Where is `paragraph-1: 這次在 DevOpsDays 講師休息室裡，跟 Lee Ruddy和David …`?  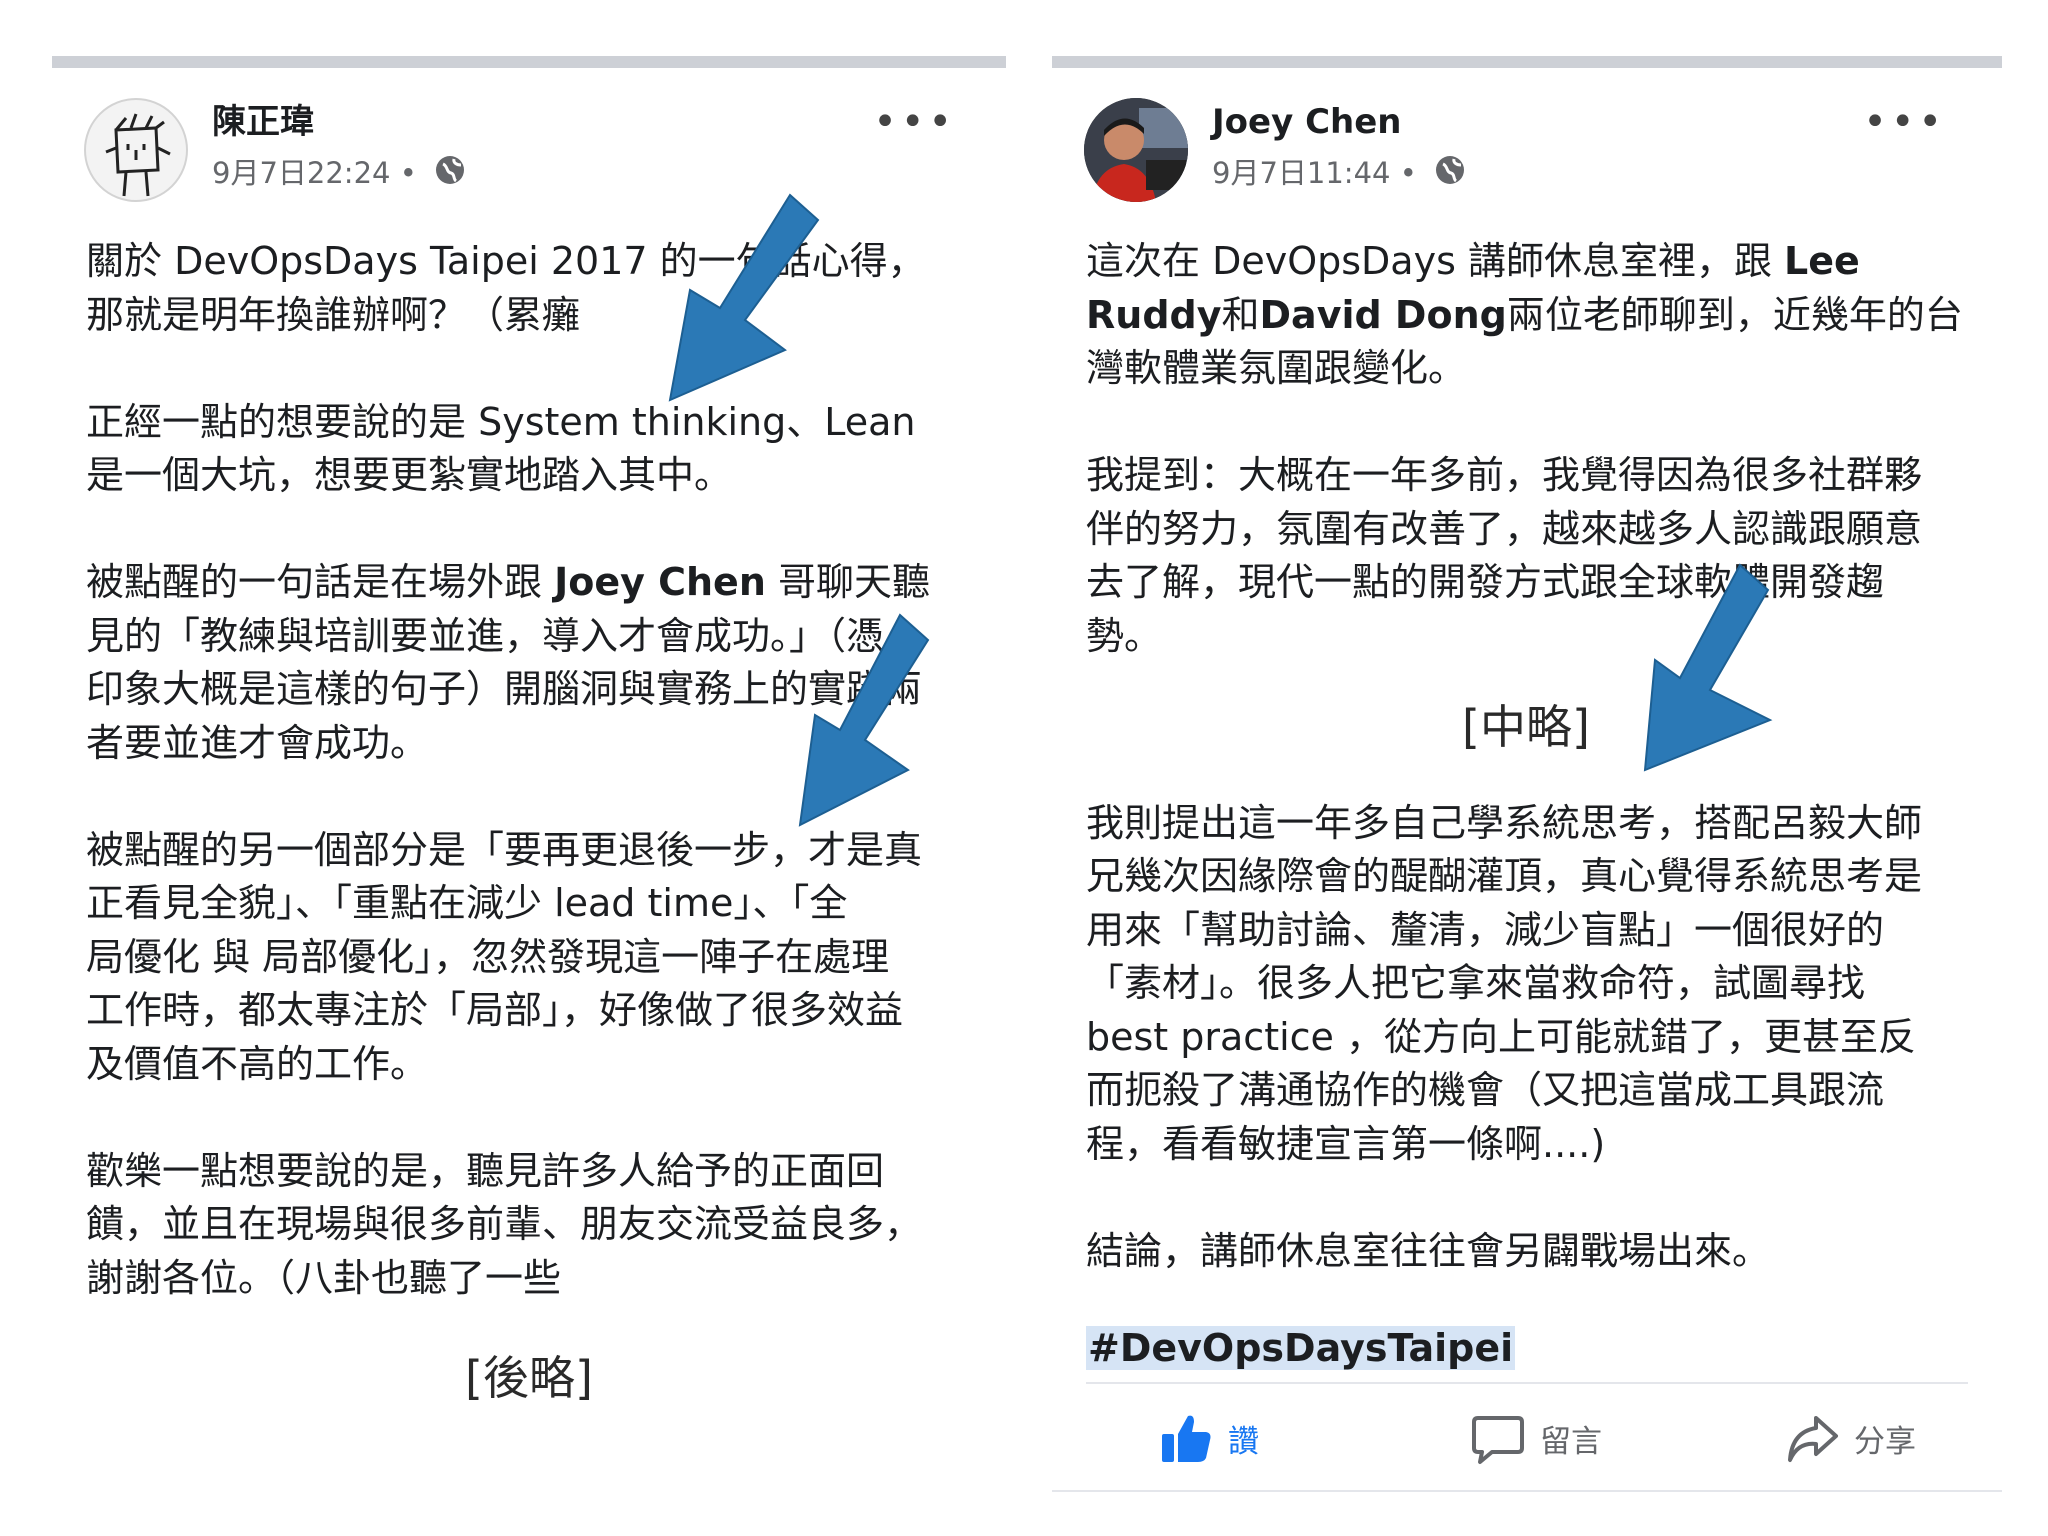
paragraph-1: 這次在 DevOpsDays 講師休息室裡，跟 Lee Ruddy和David … is located at coordinates (1526, 315).